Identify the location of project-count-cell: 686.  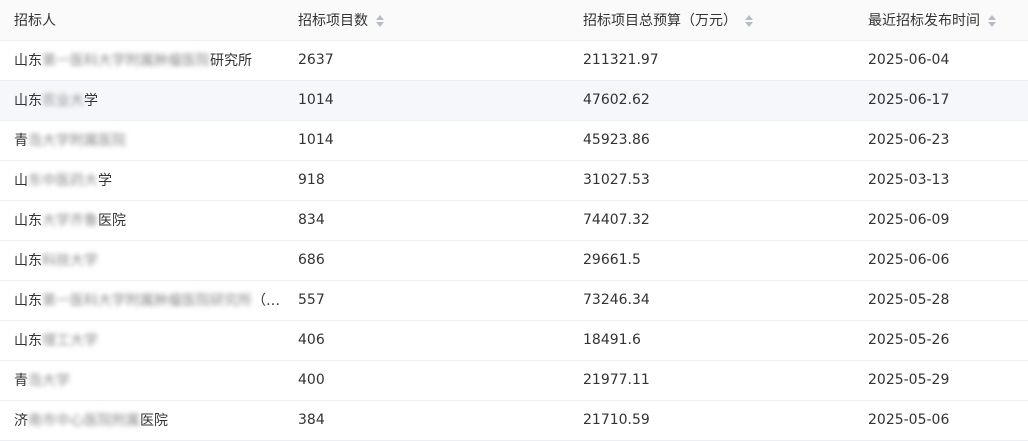
(426, 260).